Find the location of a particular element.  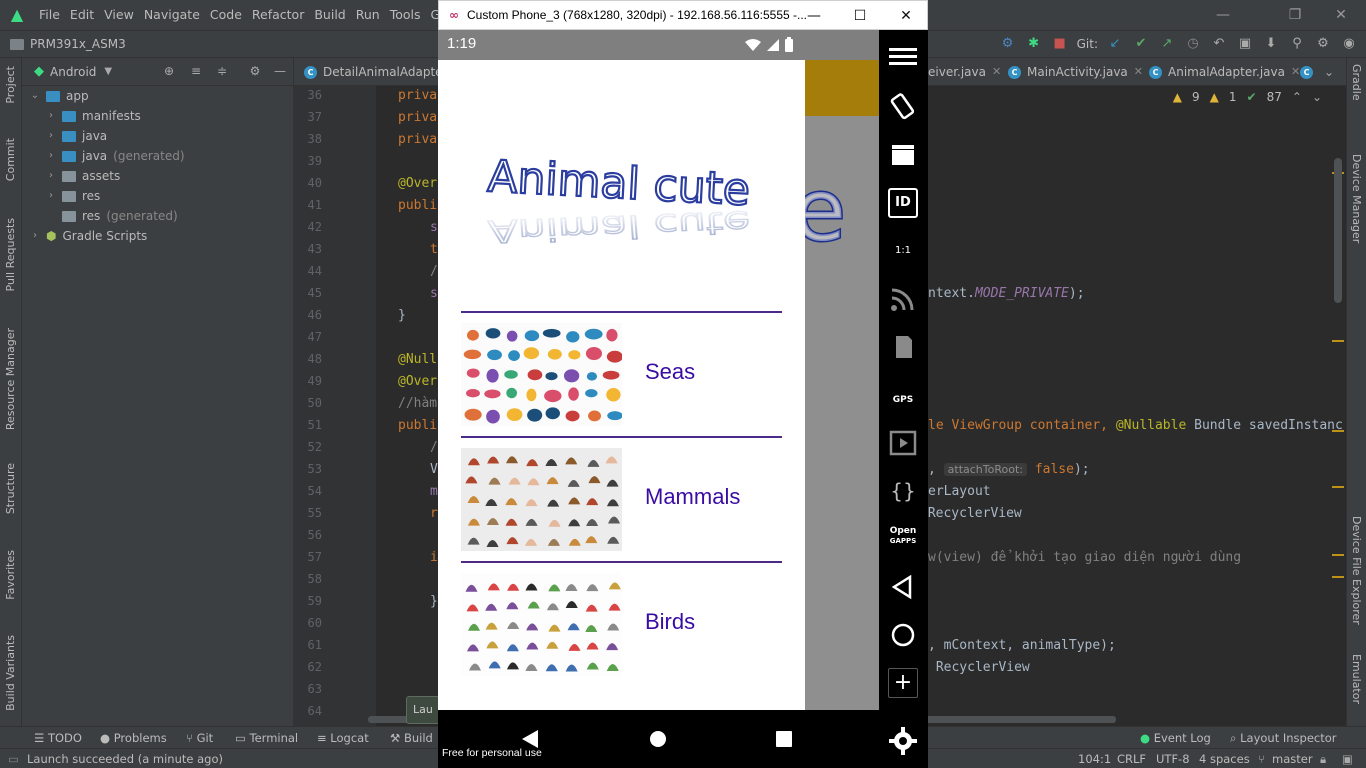

add-icon: + is located at coordinates (903, 683).